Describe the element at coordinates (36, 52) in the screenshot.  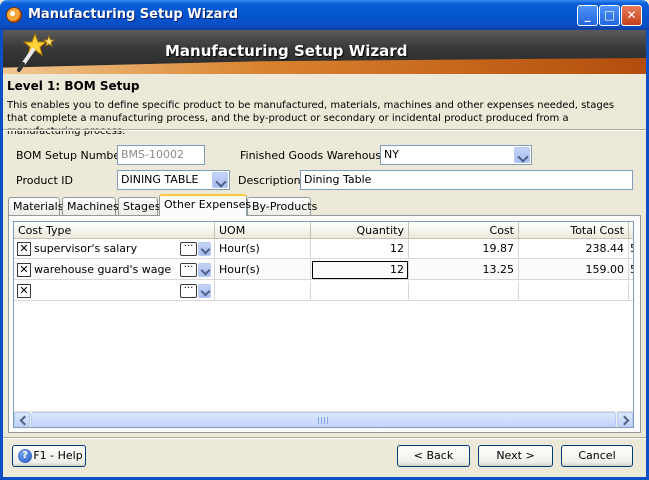
I see `magic-wand-icon` at that location.